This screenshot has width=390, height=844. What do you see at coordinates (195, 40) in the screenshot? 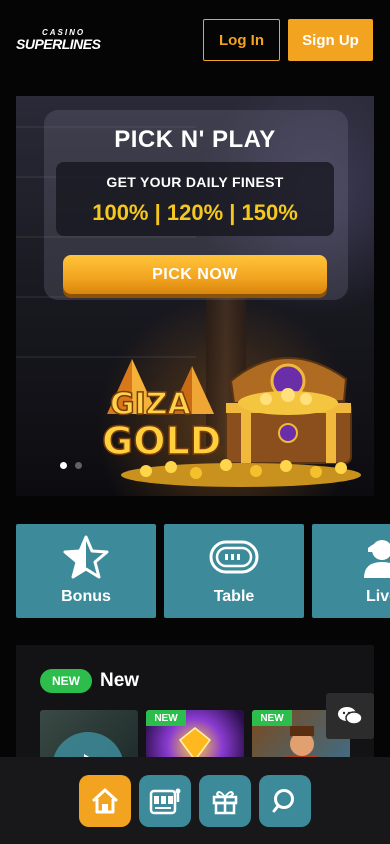
I see `header: CASINO SUPERLINES Log In Sign Up` at bounding box center [195, 40].